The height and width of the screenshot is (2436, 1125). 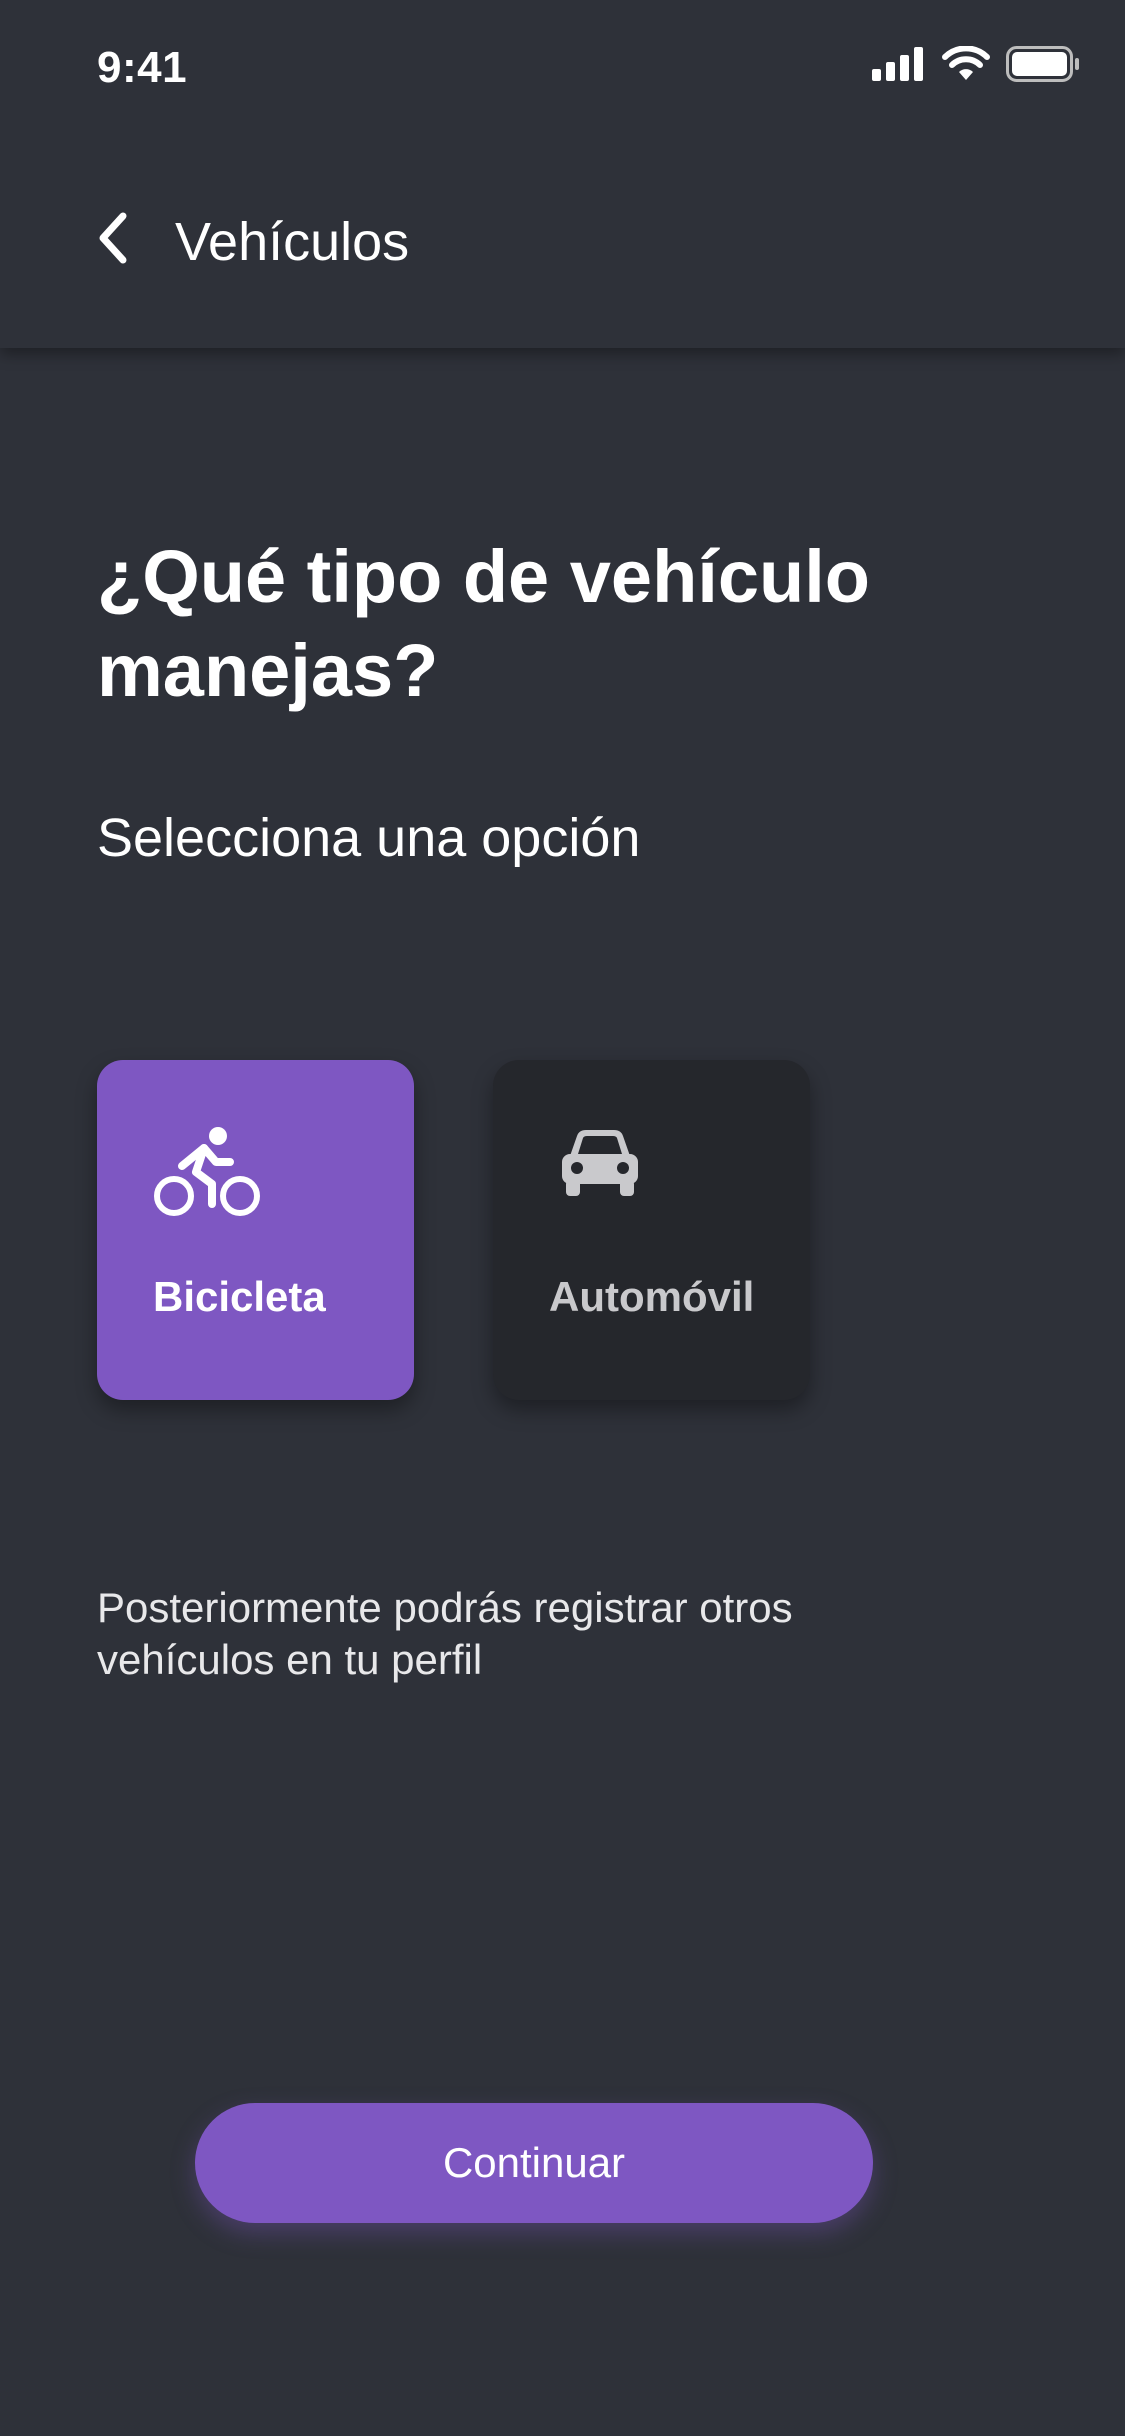 I want to click on option-label: Automóvil, so click(x=652, y=1296).